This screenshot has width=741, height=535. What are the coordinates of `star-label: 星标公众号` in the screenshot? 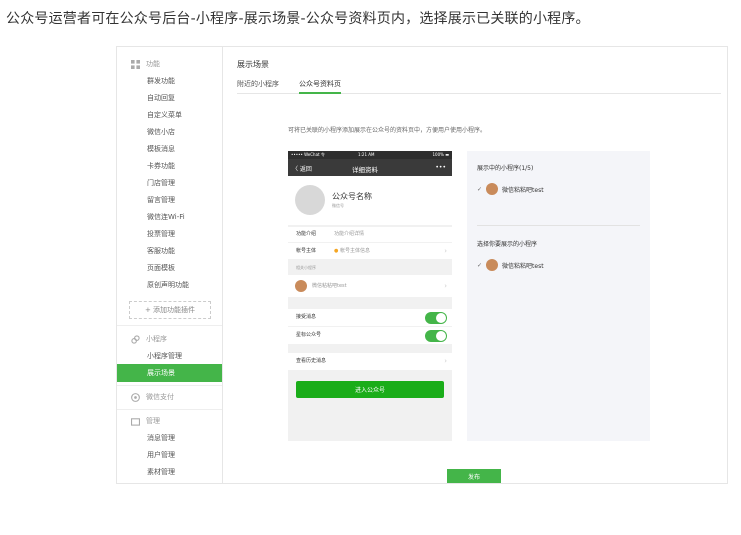 It's located at (309, 335).